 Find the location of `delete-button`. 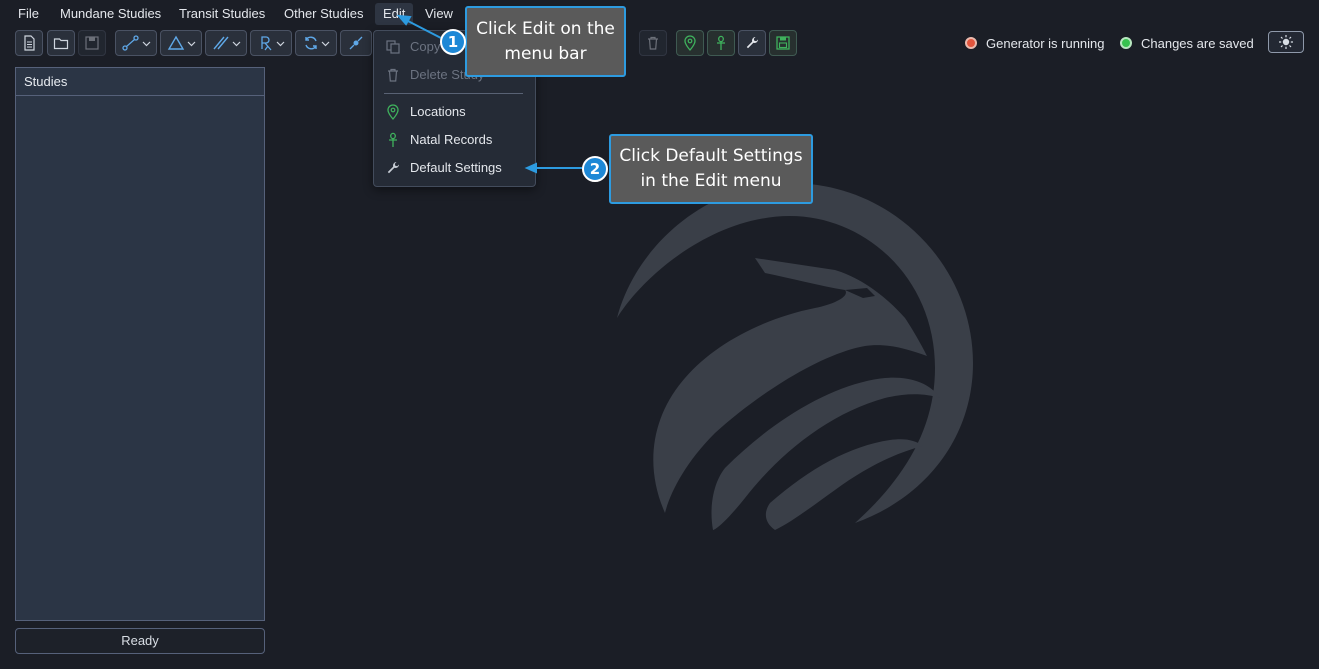

delete-button is located at coordinates (653, 43).